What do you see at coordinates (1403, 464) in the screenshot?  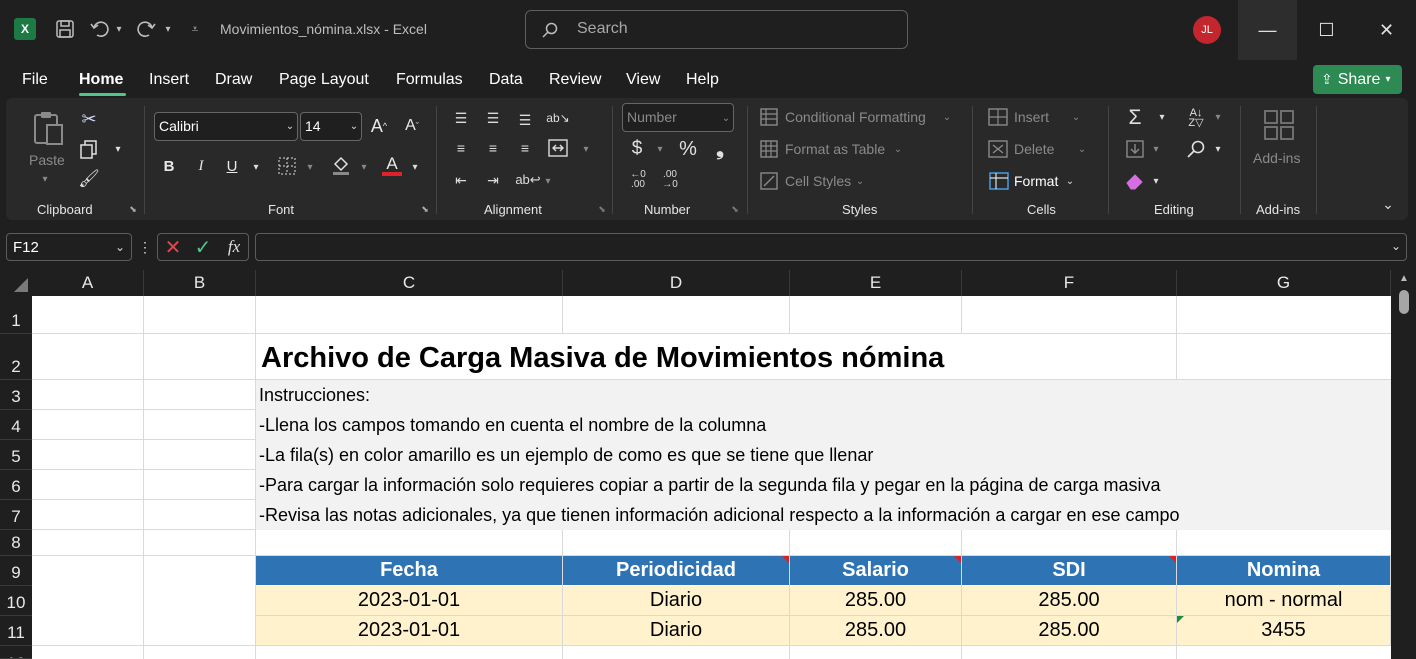 I see `vertical-scrollbar` at bounding box center [1403, 464].